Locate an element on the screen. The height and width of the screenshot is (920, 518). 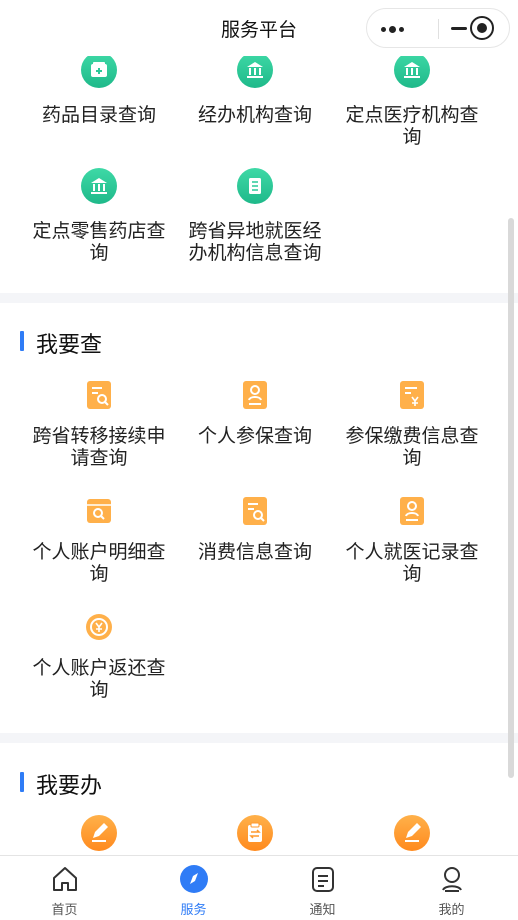
query-item-medical-record: 个人就医记录查询 is located at coordinates (412, 540).